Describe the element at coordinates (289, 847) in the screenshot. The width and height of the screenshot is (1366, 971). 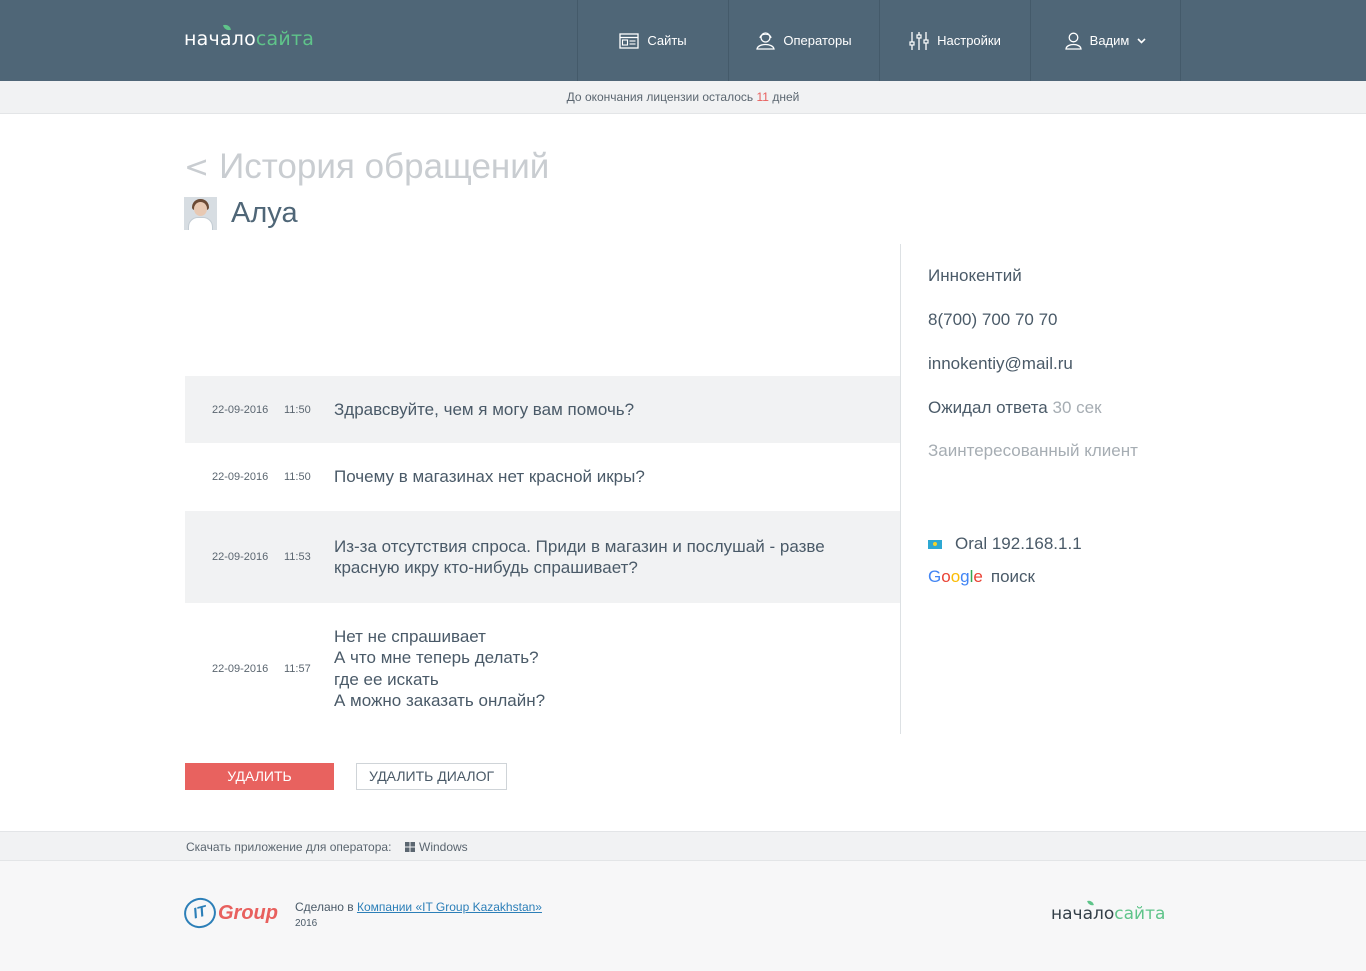
I see `app-download-label: Скачать приложение для оператора:` at that location.